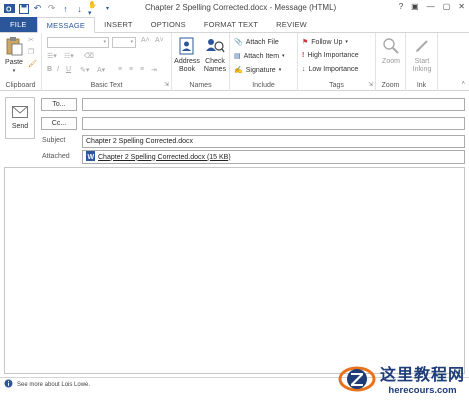  Describe the element at coordinates (200, 85) in the screenshot. I see `names-group-label: Names` at that location.